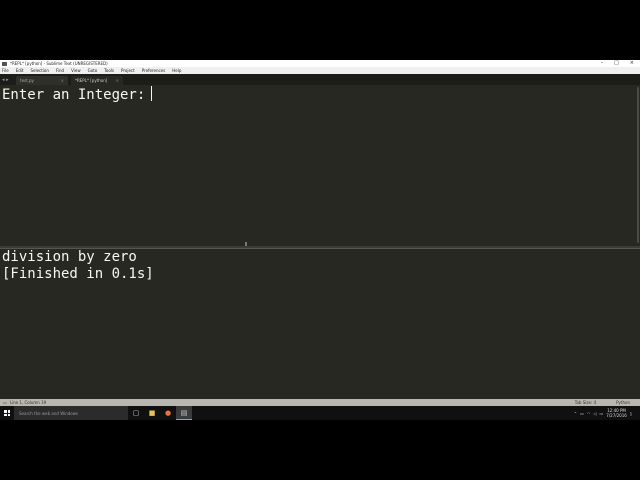  What do you see at coordinates (623, 402) in the screenshot?
I see `syntax-selector: Python` at bounding box center [623, 402].